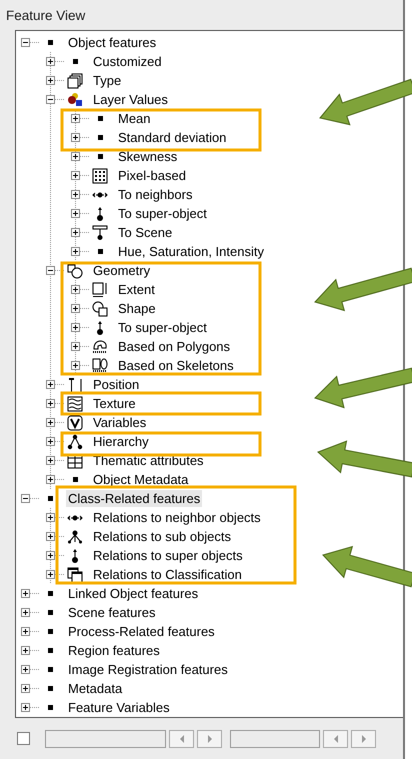  I want to click on measure-box-icon, so click(100, 290).